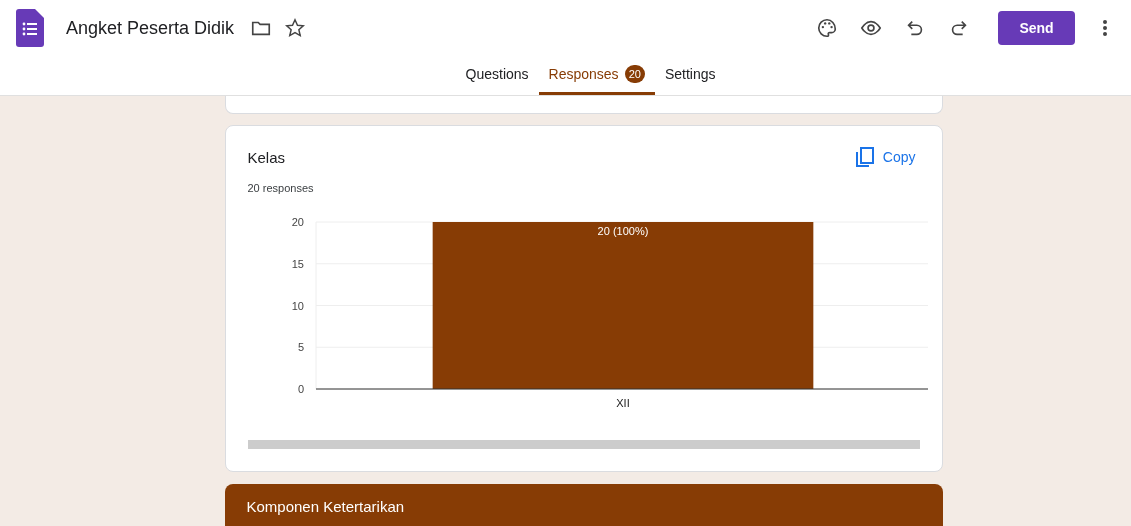 The image size is (1131, 526). What do you see at coordinates (622, 403) in the screenshot?
I see `axis-category-label: XII` at bounding box center [622, 403].